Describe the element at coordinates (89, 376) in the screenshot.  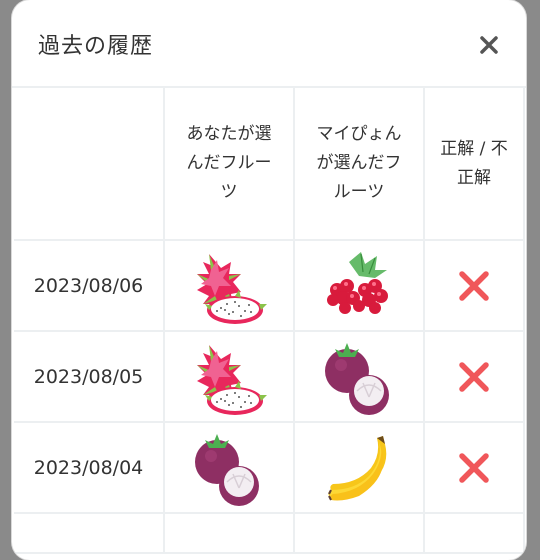
I see `row-date: 2023/08/05` at that location.